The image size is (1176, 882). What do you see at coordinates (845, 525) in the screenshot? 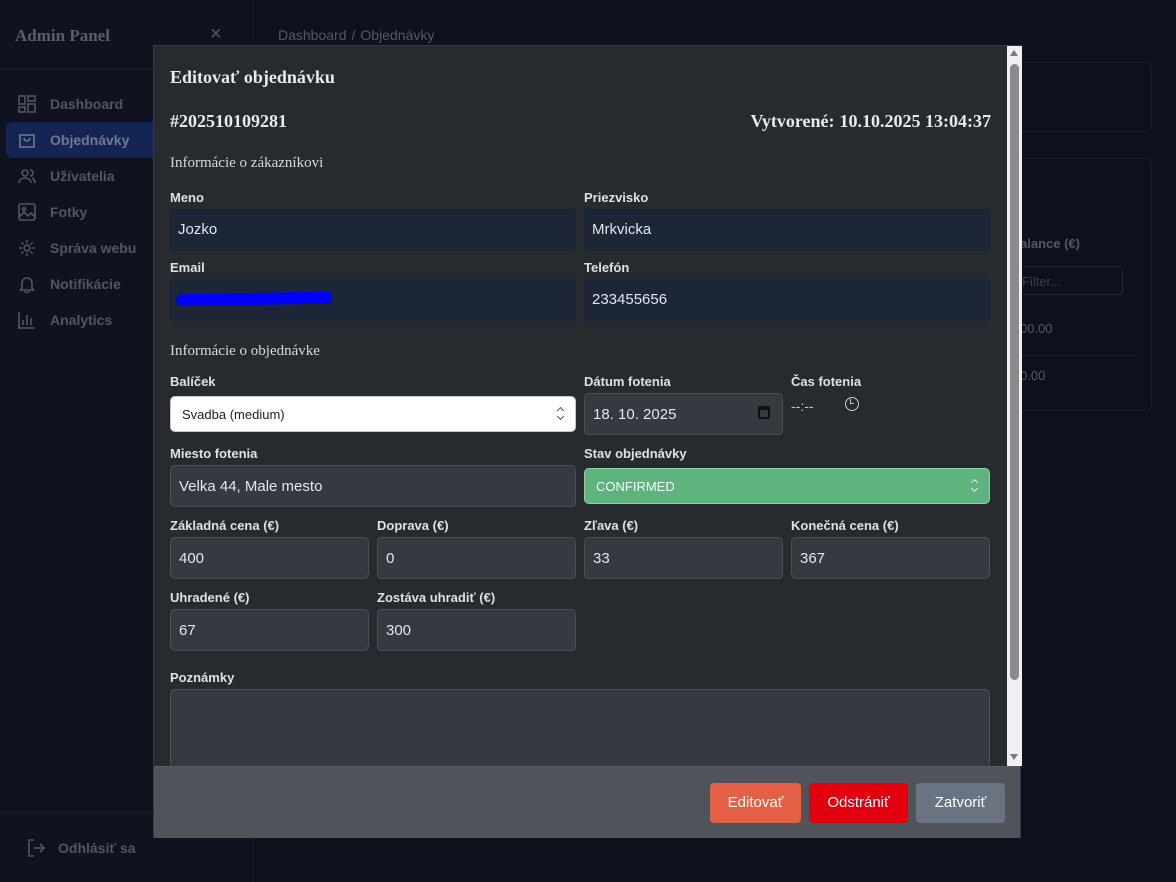
I see `final-price-label: Konečná cena (€)` at bounding box center [845, 525].